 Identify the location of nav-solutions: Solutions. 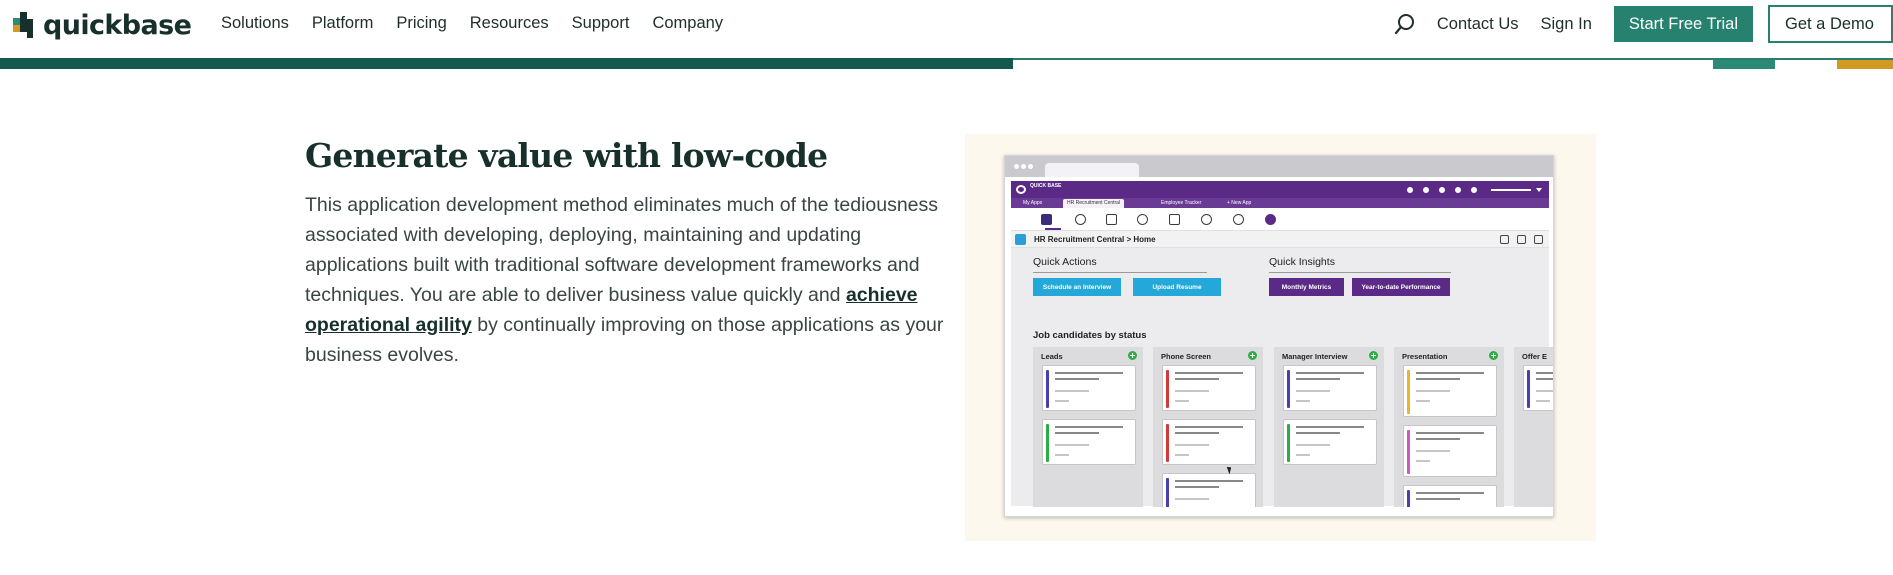
(255, 23).